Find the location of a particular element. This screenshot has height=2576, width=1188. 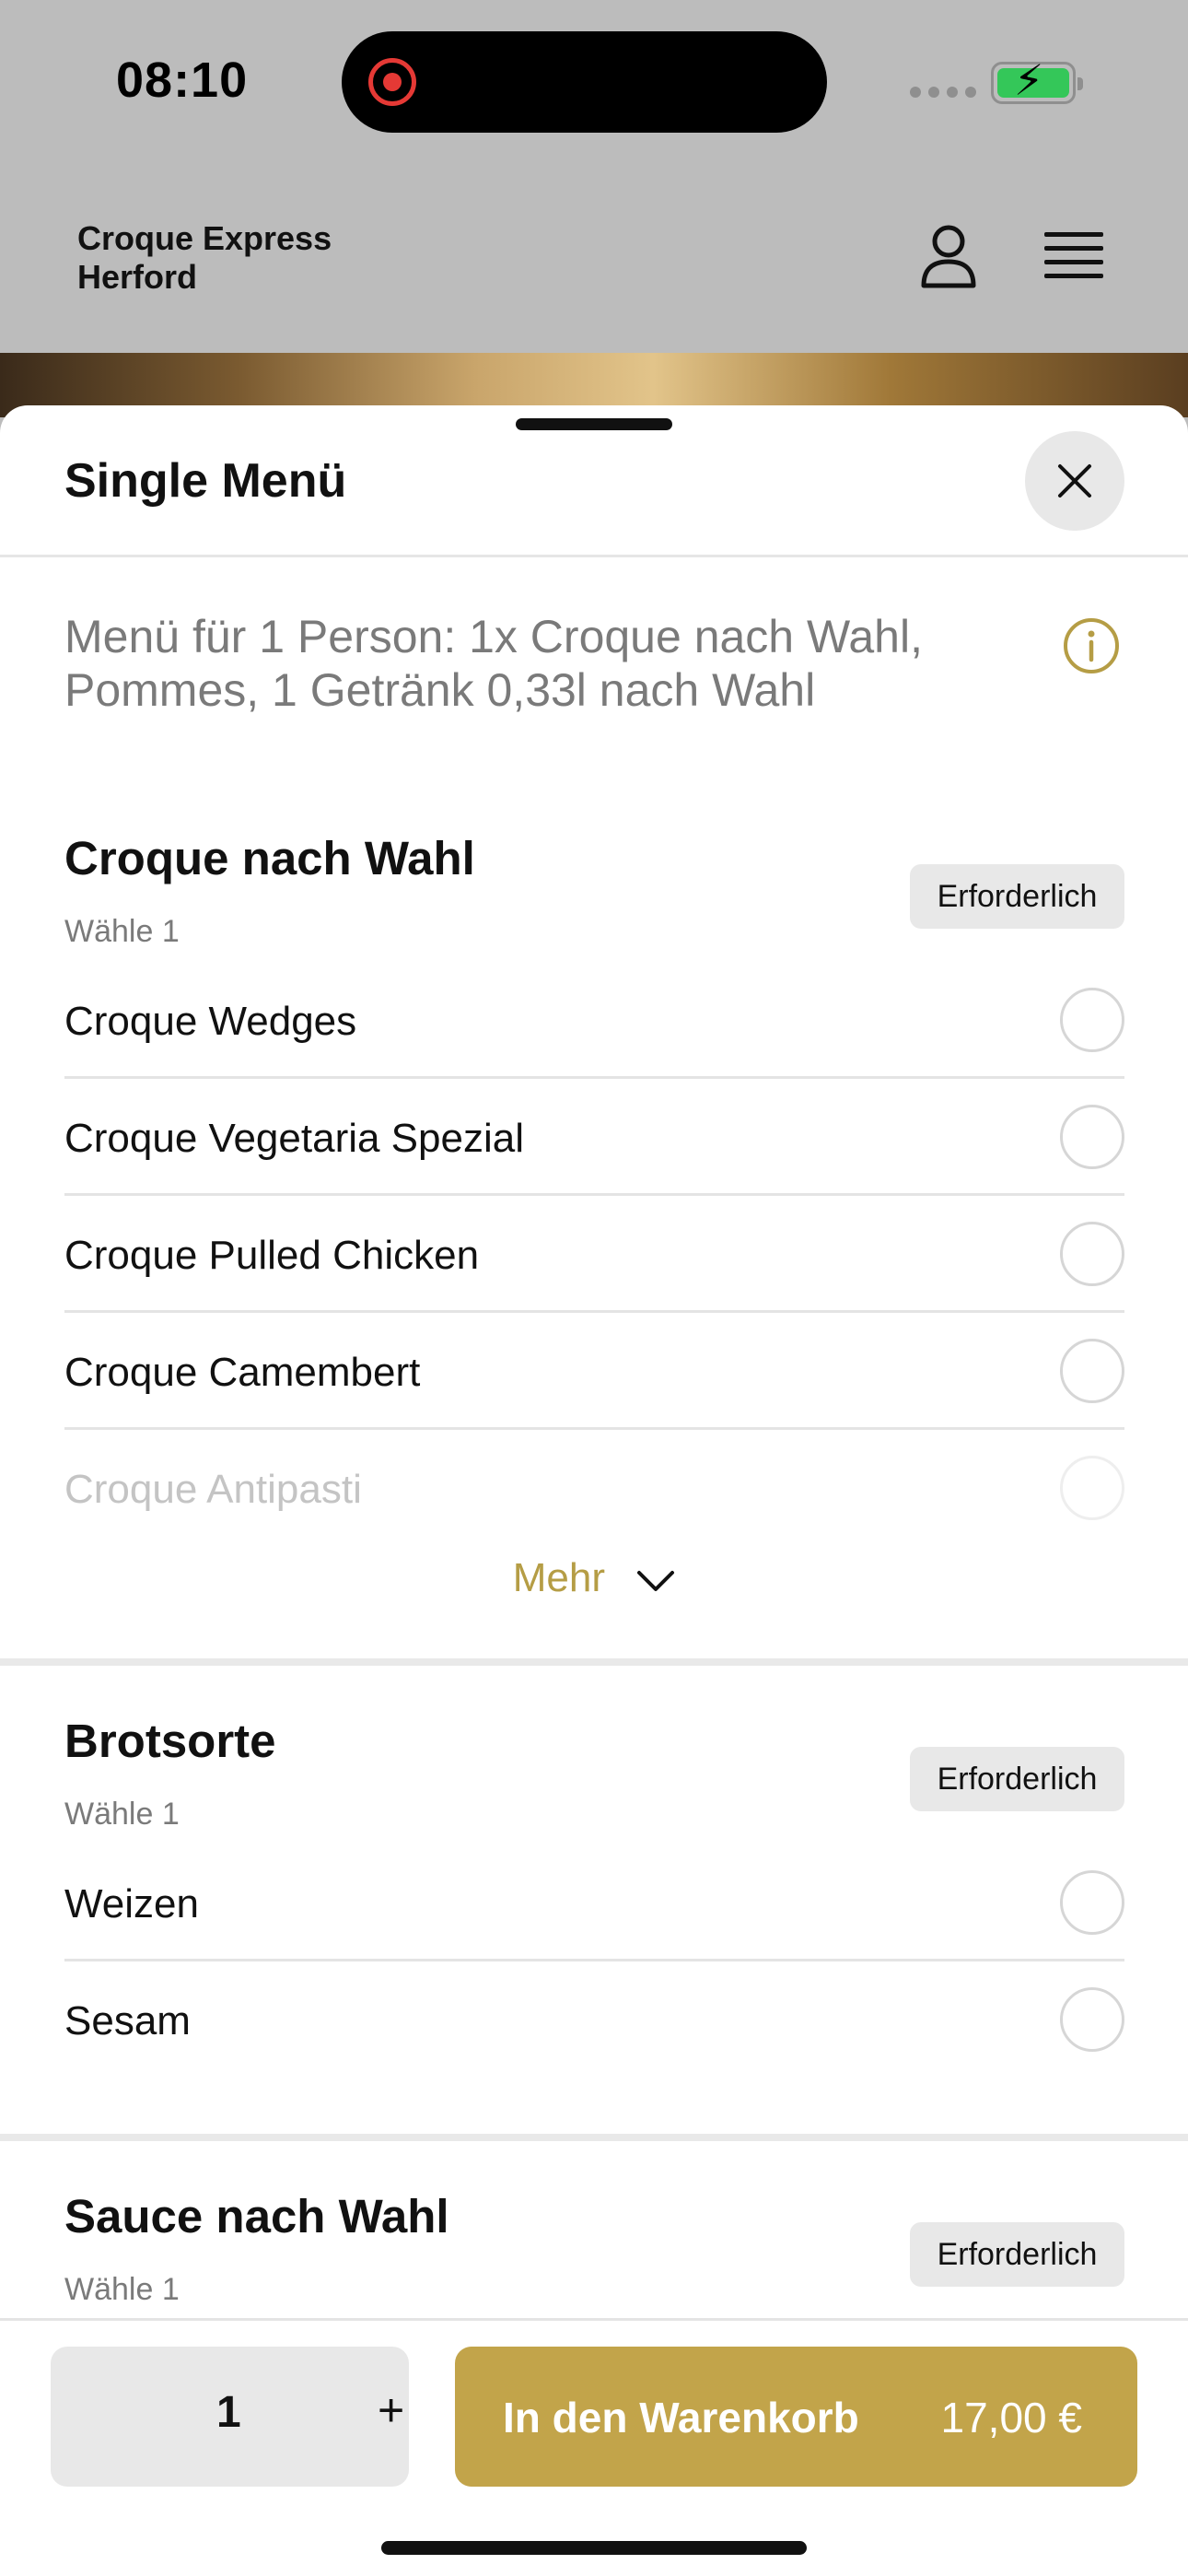

total-price: 17,00 € is located at coordinates (1011, 2417).